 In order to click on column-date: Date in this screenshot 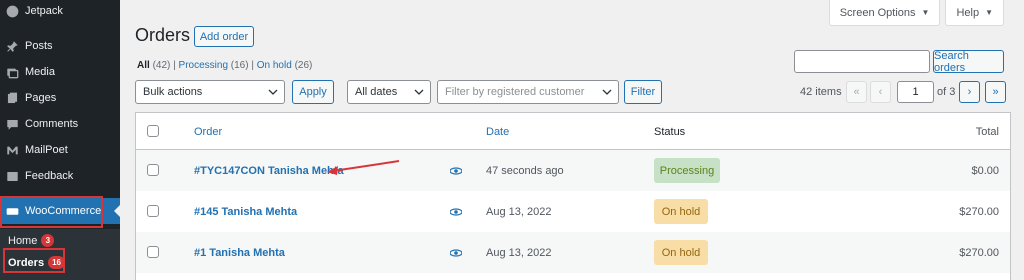, I will do `click(497, 132)`.